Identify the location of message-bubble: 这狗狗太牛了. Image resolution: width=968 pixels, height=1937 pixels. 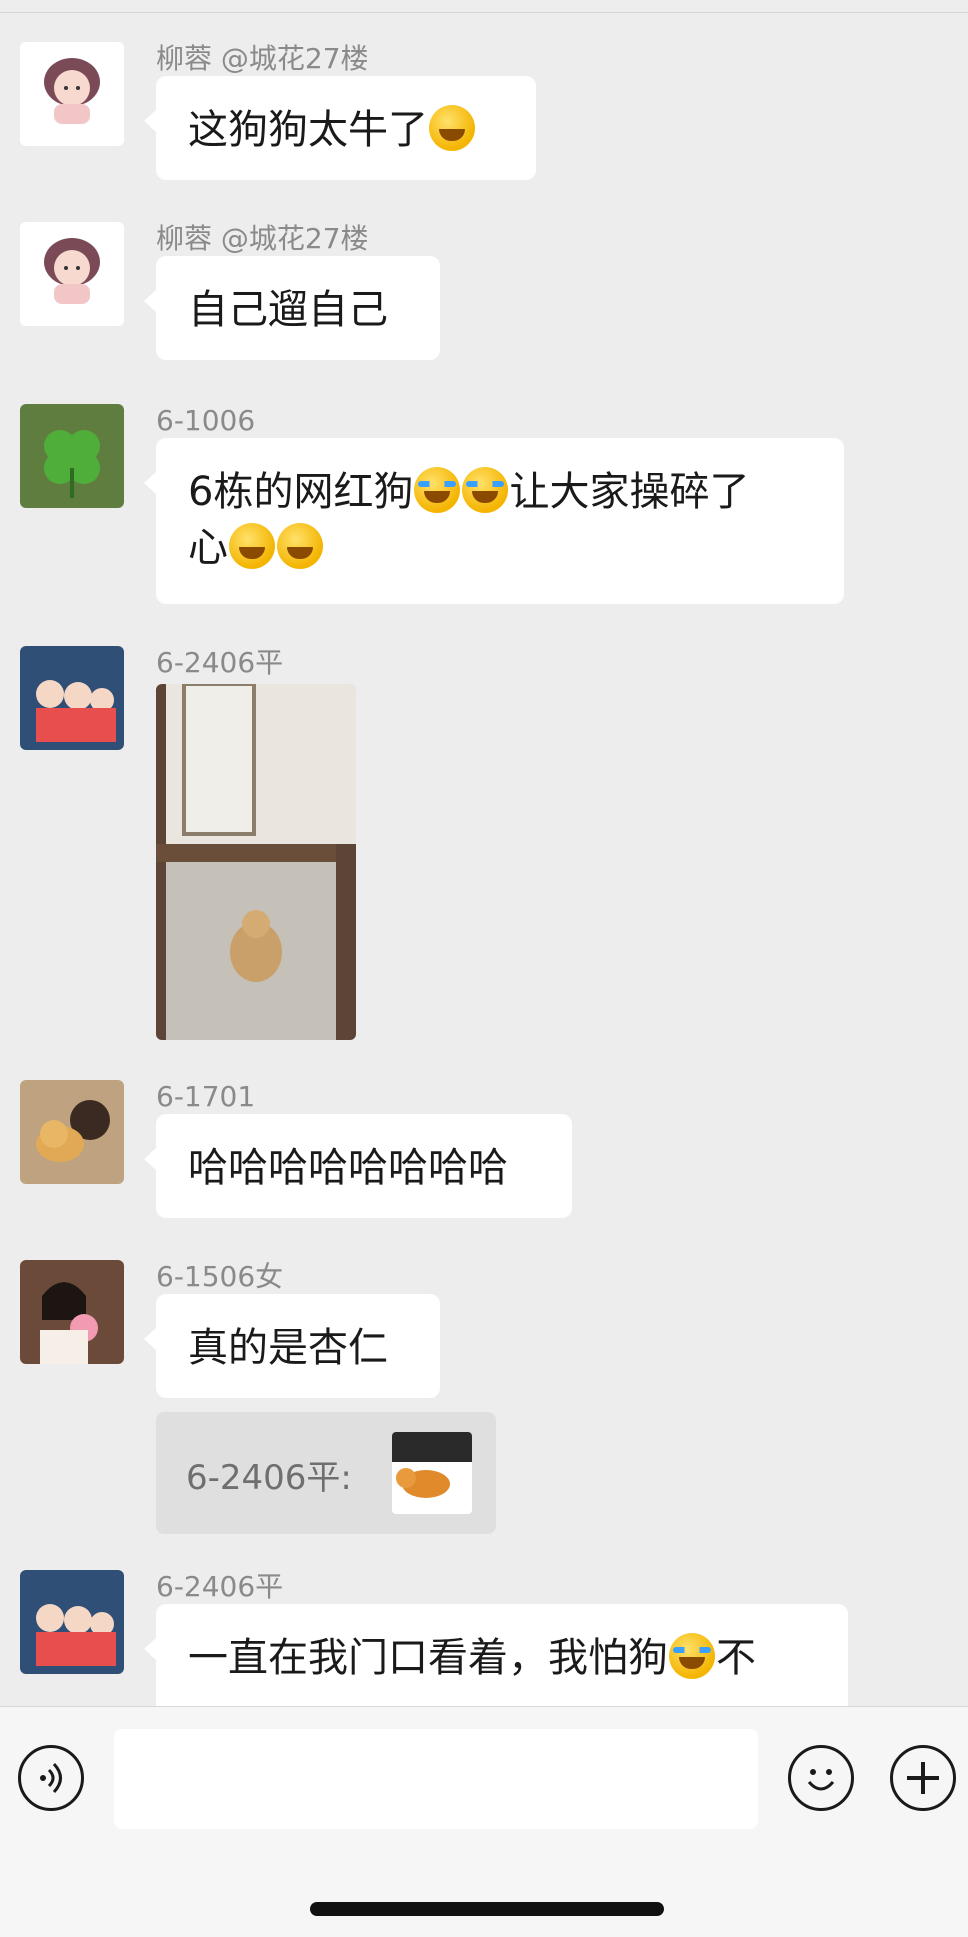
(340, 128).